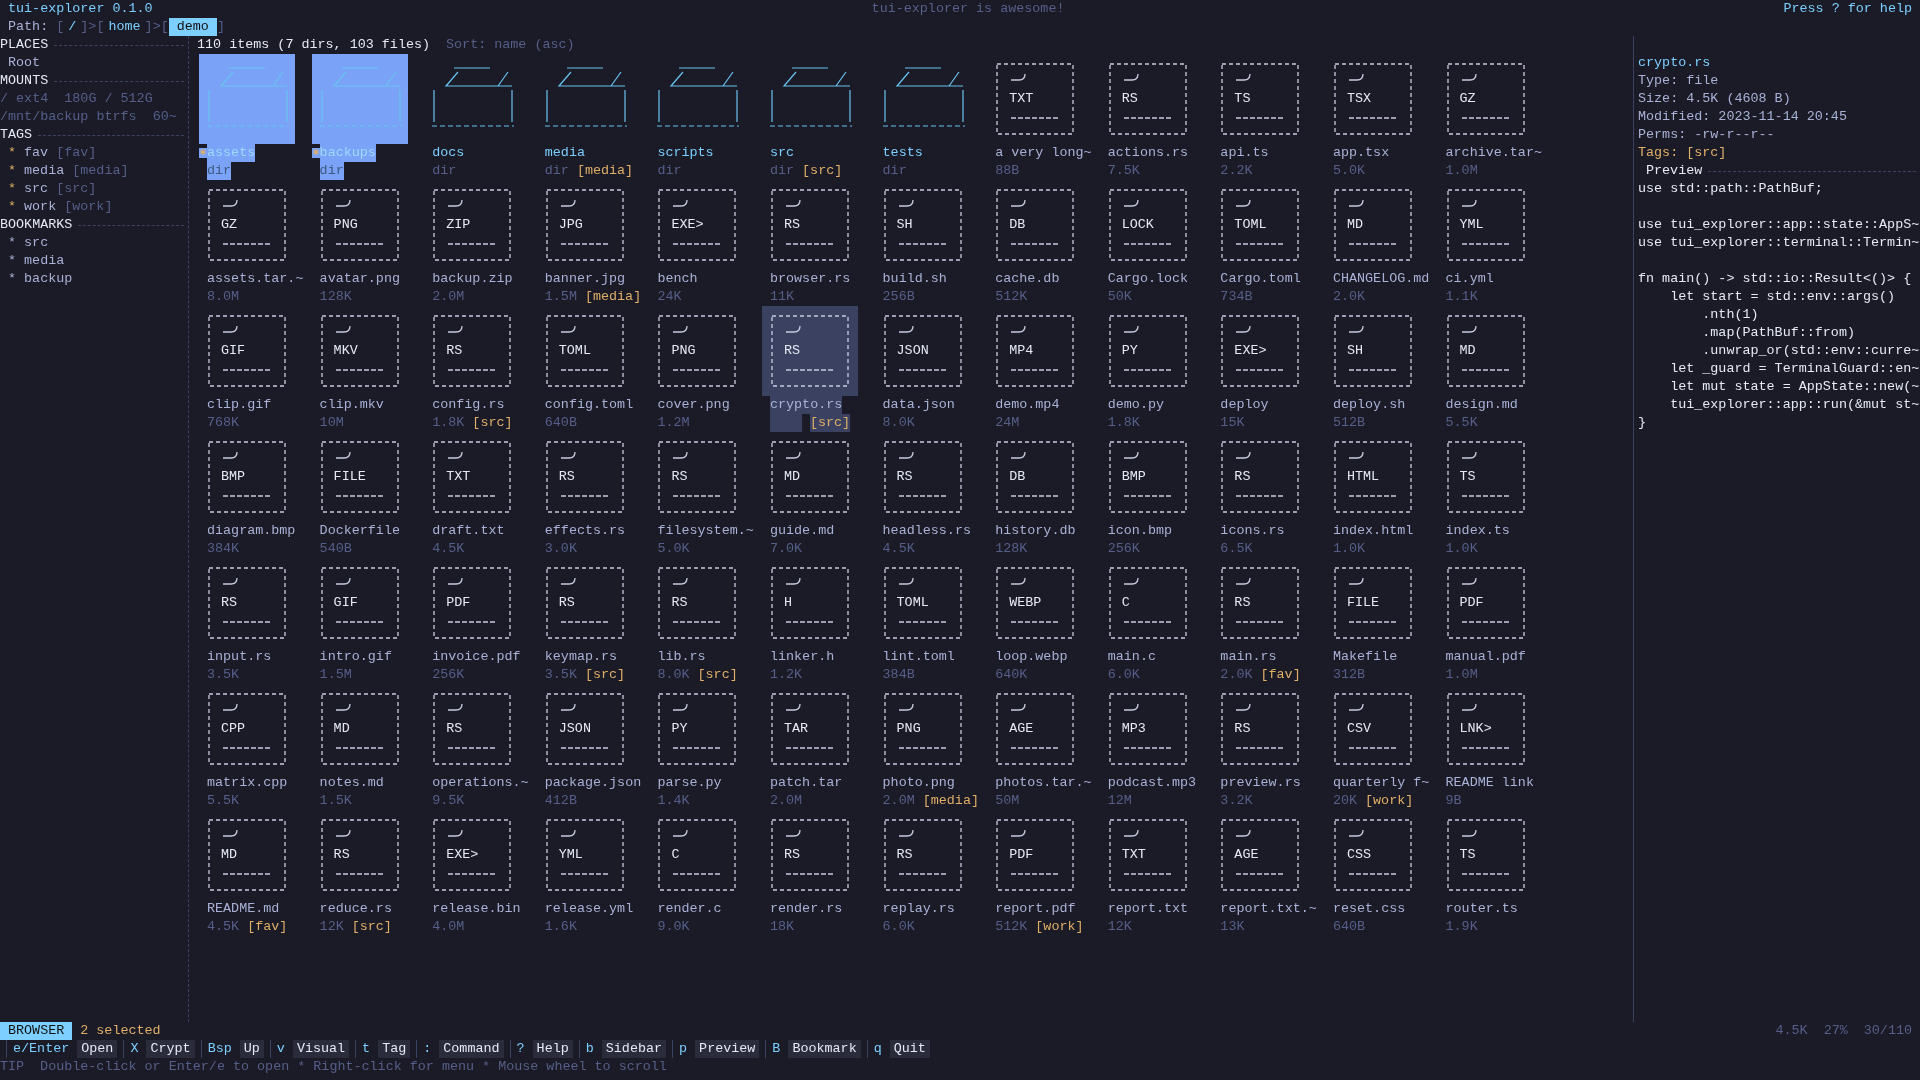 The width and height of the screenshot is (1920, 1080). Describe the element at coordinates (1469, 279) in the screenshot. I see `file-name: ci.yml` at that location.